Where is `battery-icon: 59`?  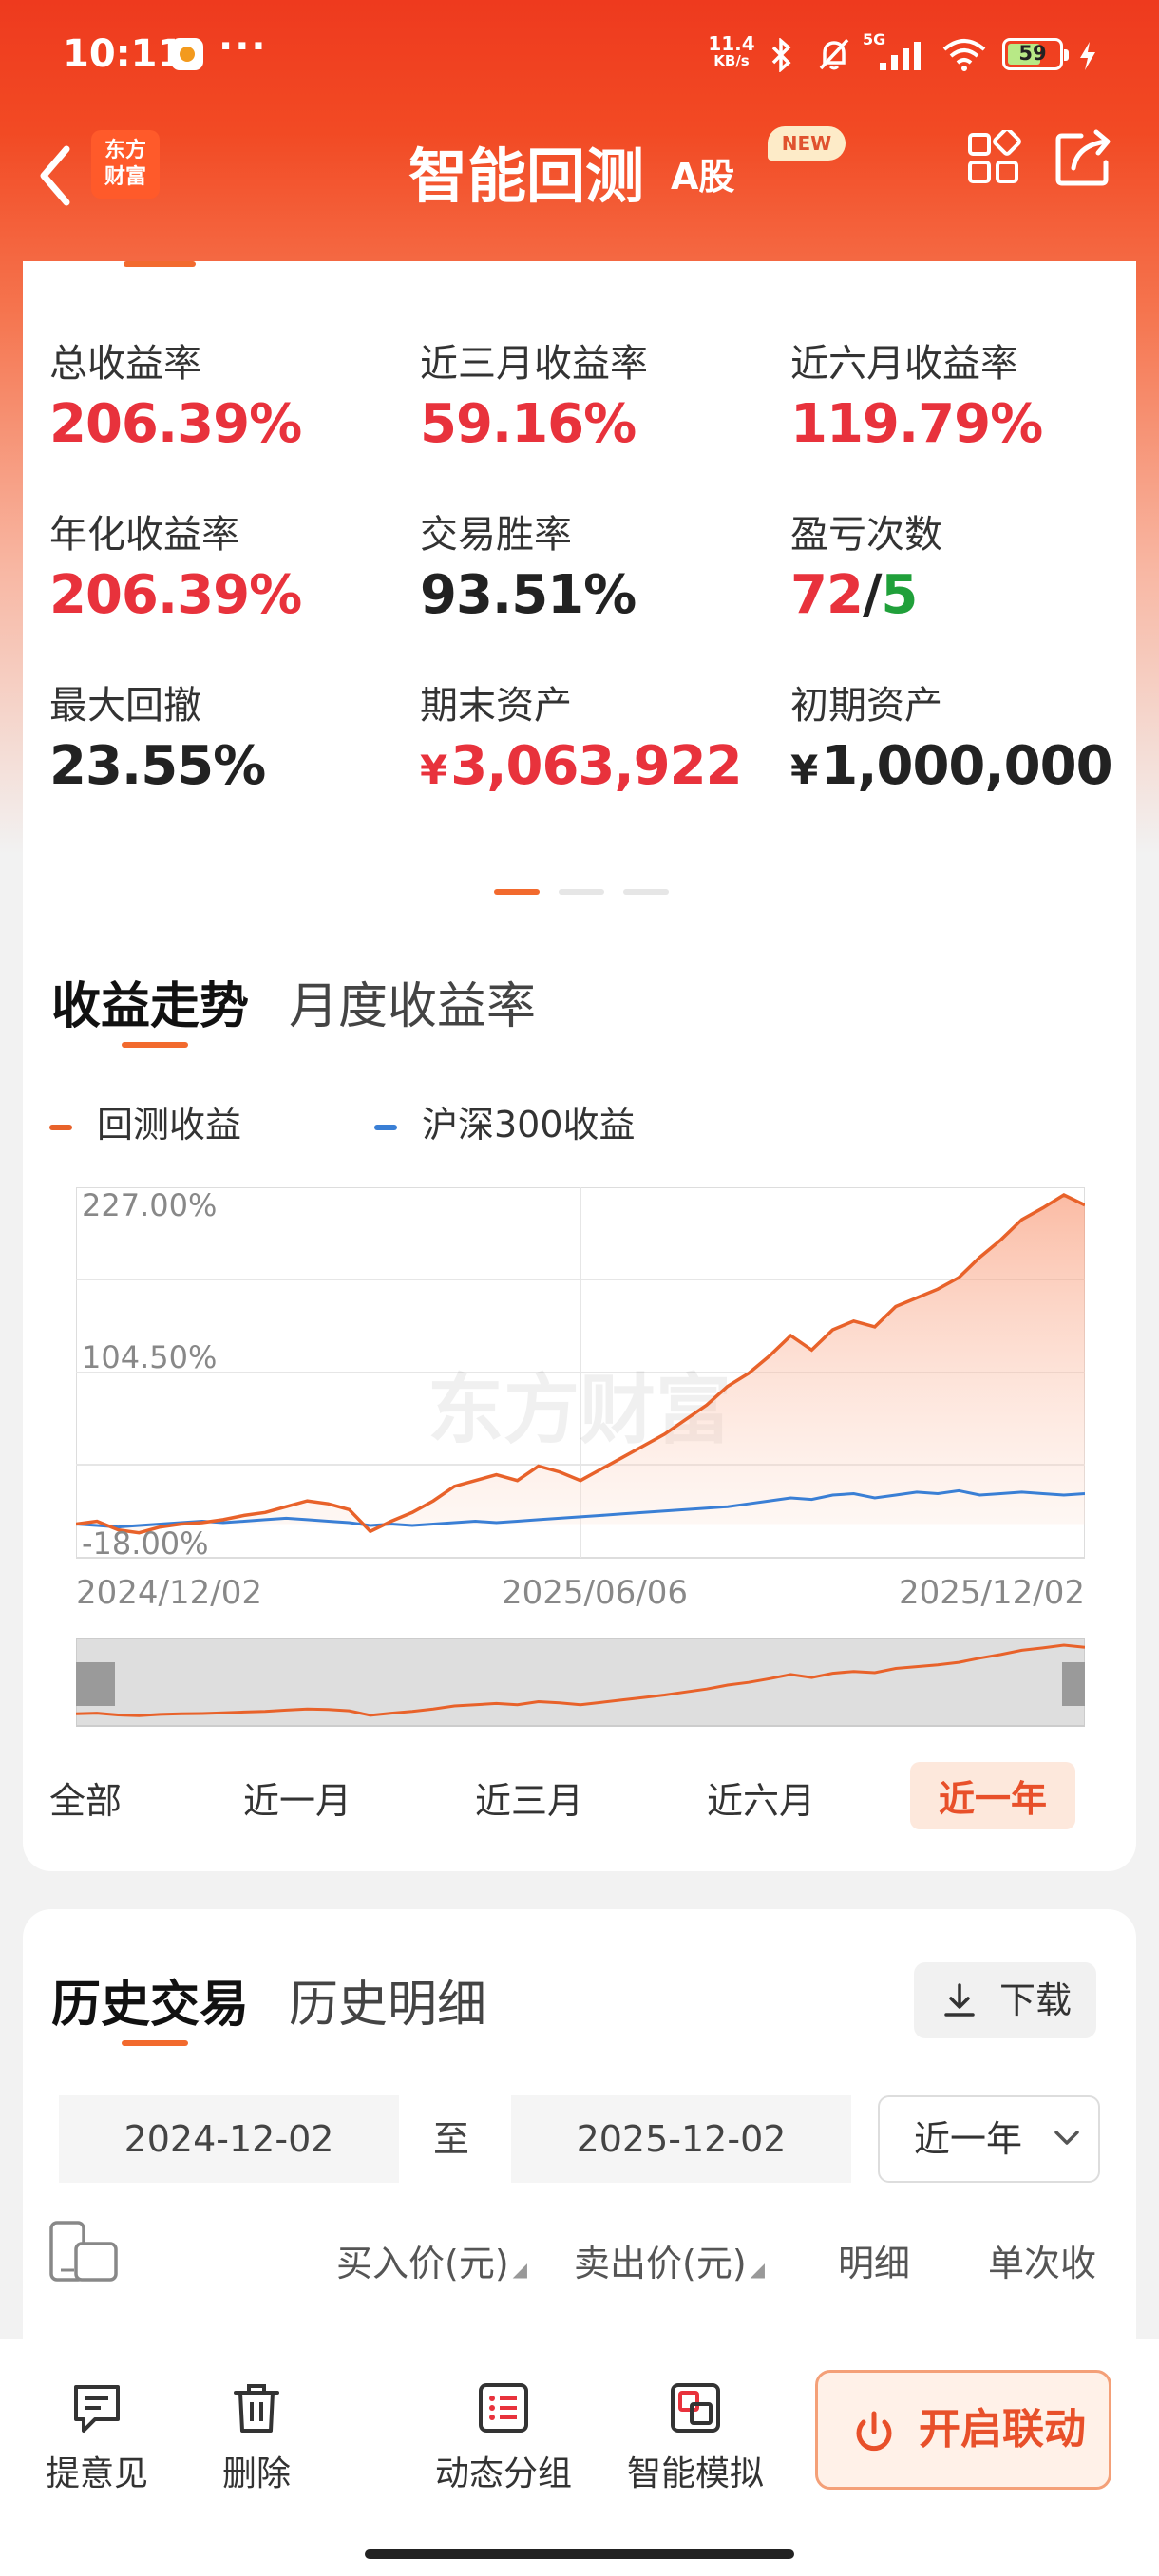
battery-icon: 59 is located at coordinates (1035, 54).